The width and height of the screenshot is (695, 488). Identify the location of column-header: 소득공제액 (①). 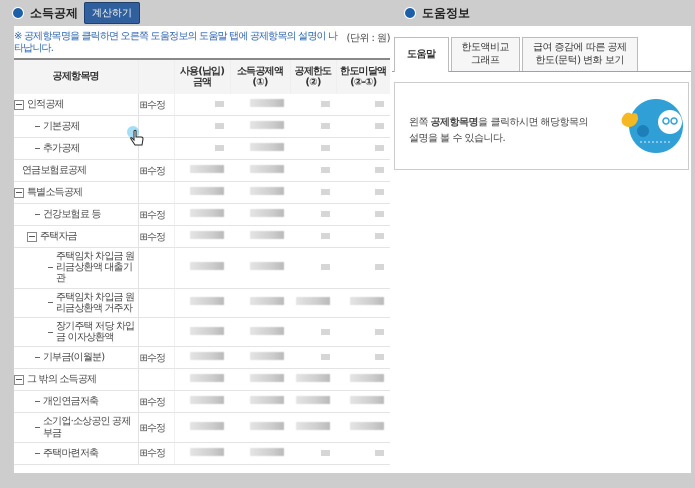
(259, 77).